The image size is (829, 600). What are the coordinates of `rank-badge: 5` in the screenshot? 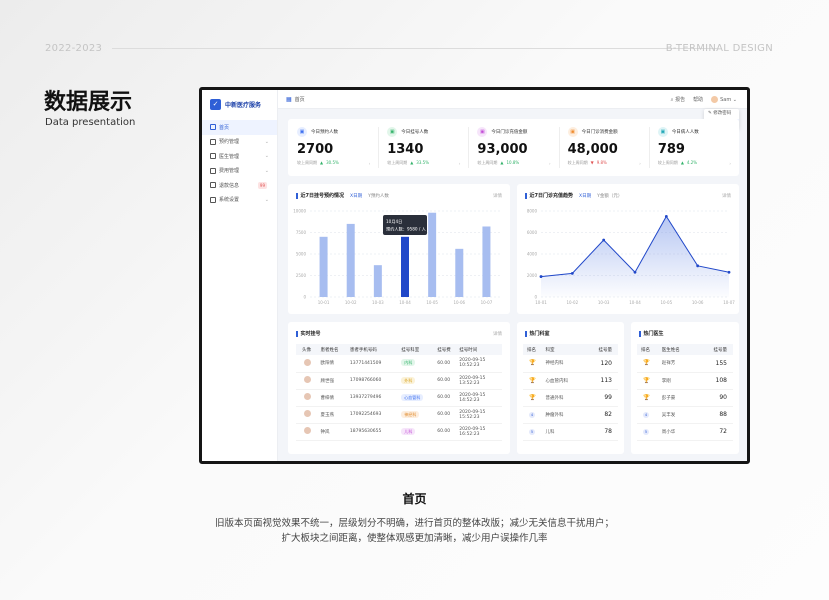 It's located at (532, 431).